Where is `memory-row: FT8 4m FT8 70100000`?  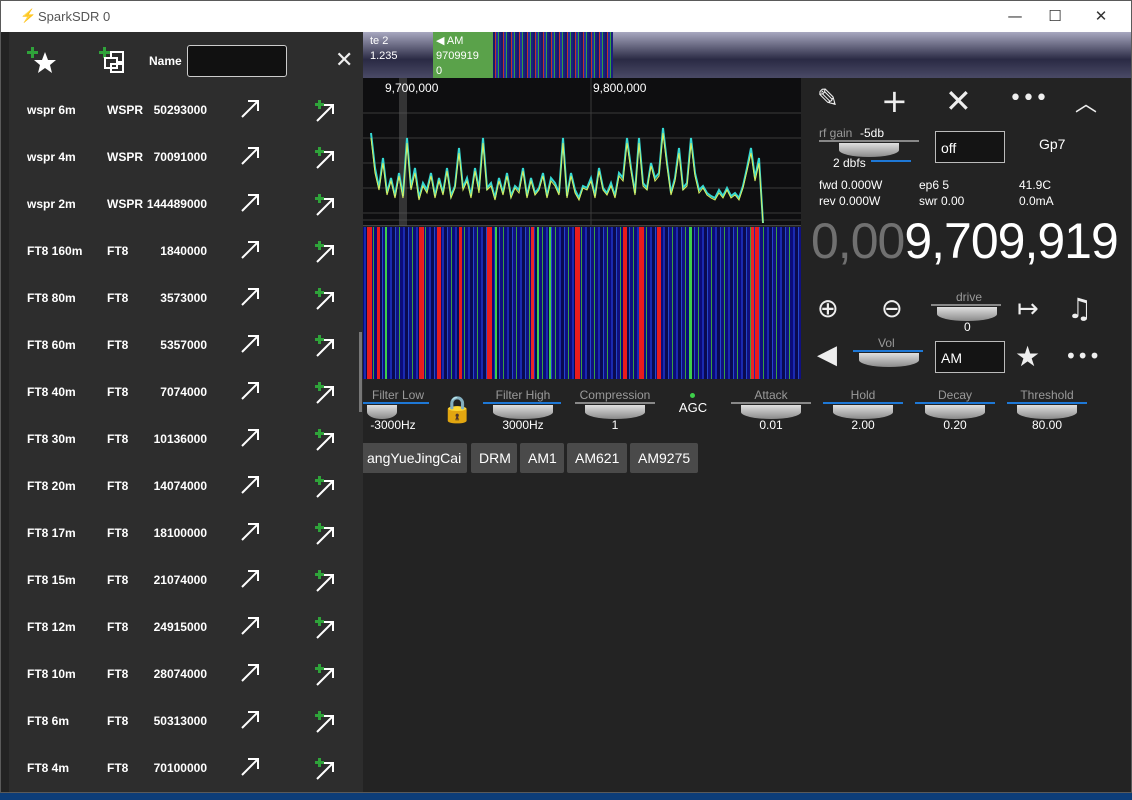 memory-row: FT8 4m FT8 70100000 is located at coordinates (186, 769).